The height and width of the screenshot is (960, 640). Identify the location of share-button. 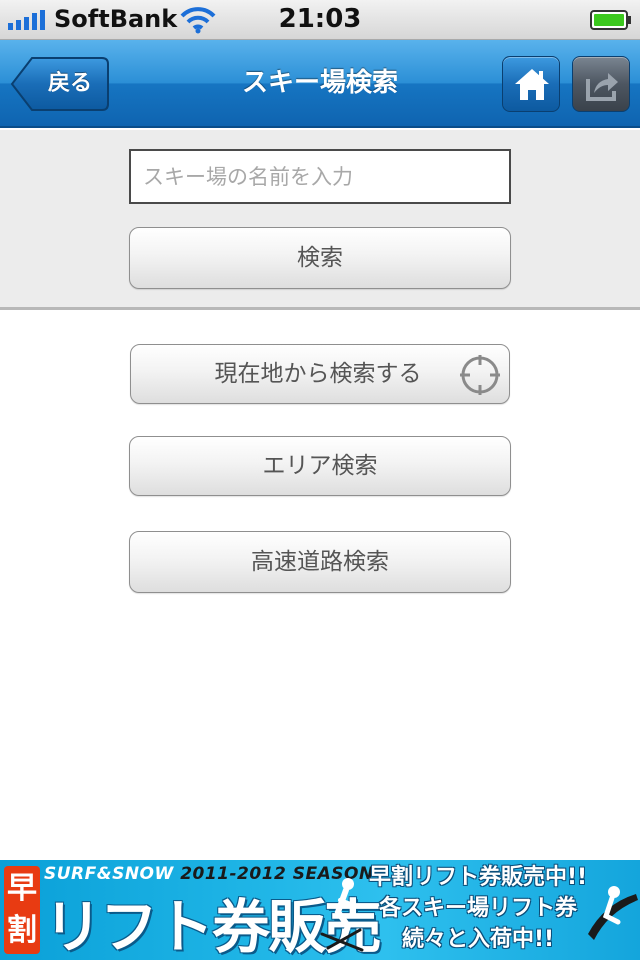
(601, 84).